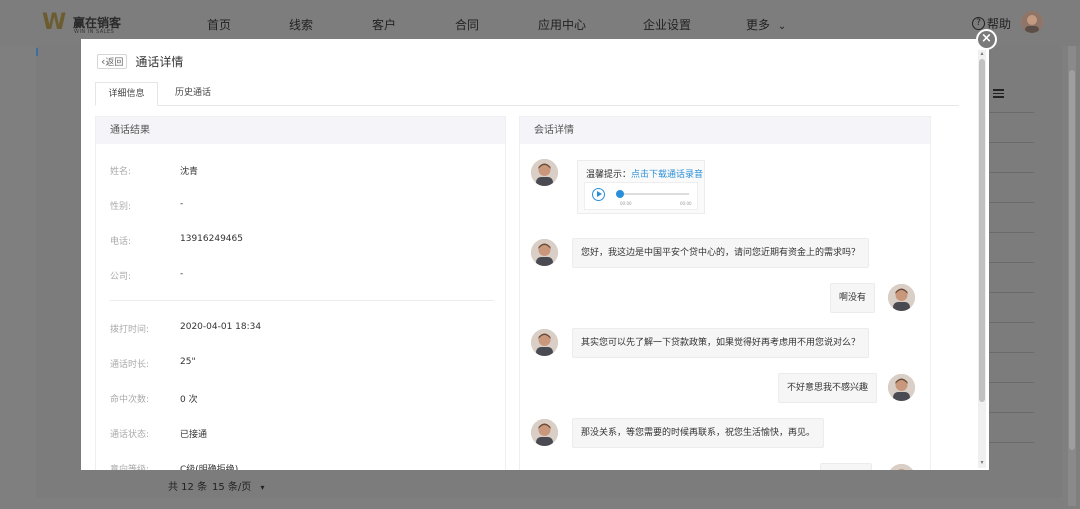 This screenshot has height=509, width=1080. What do you see at coordinates (467, 24) in the screenshot?
I see `nav-item-contracts: 合同` at bounding box center [467, 24].